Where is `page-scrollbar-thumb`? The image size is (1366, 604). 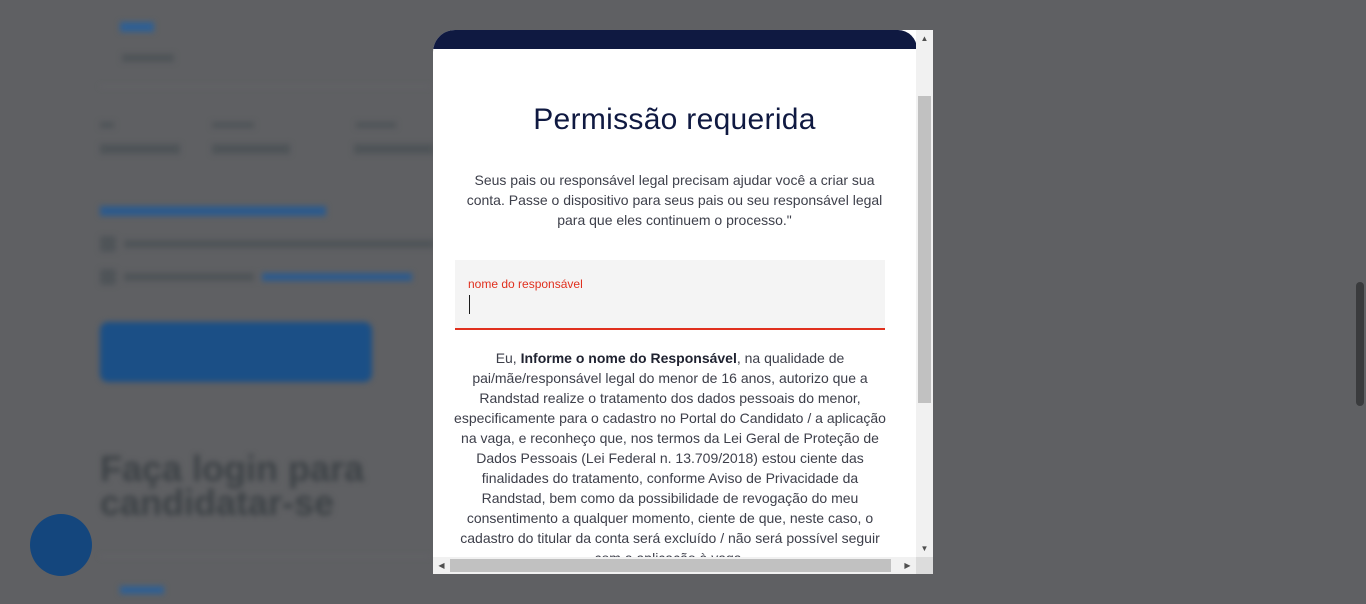
page-scrollbar-thumb is located at coordinates (1360, 344).